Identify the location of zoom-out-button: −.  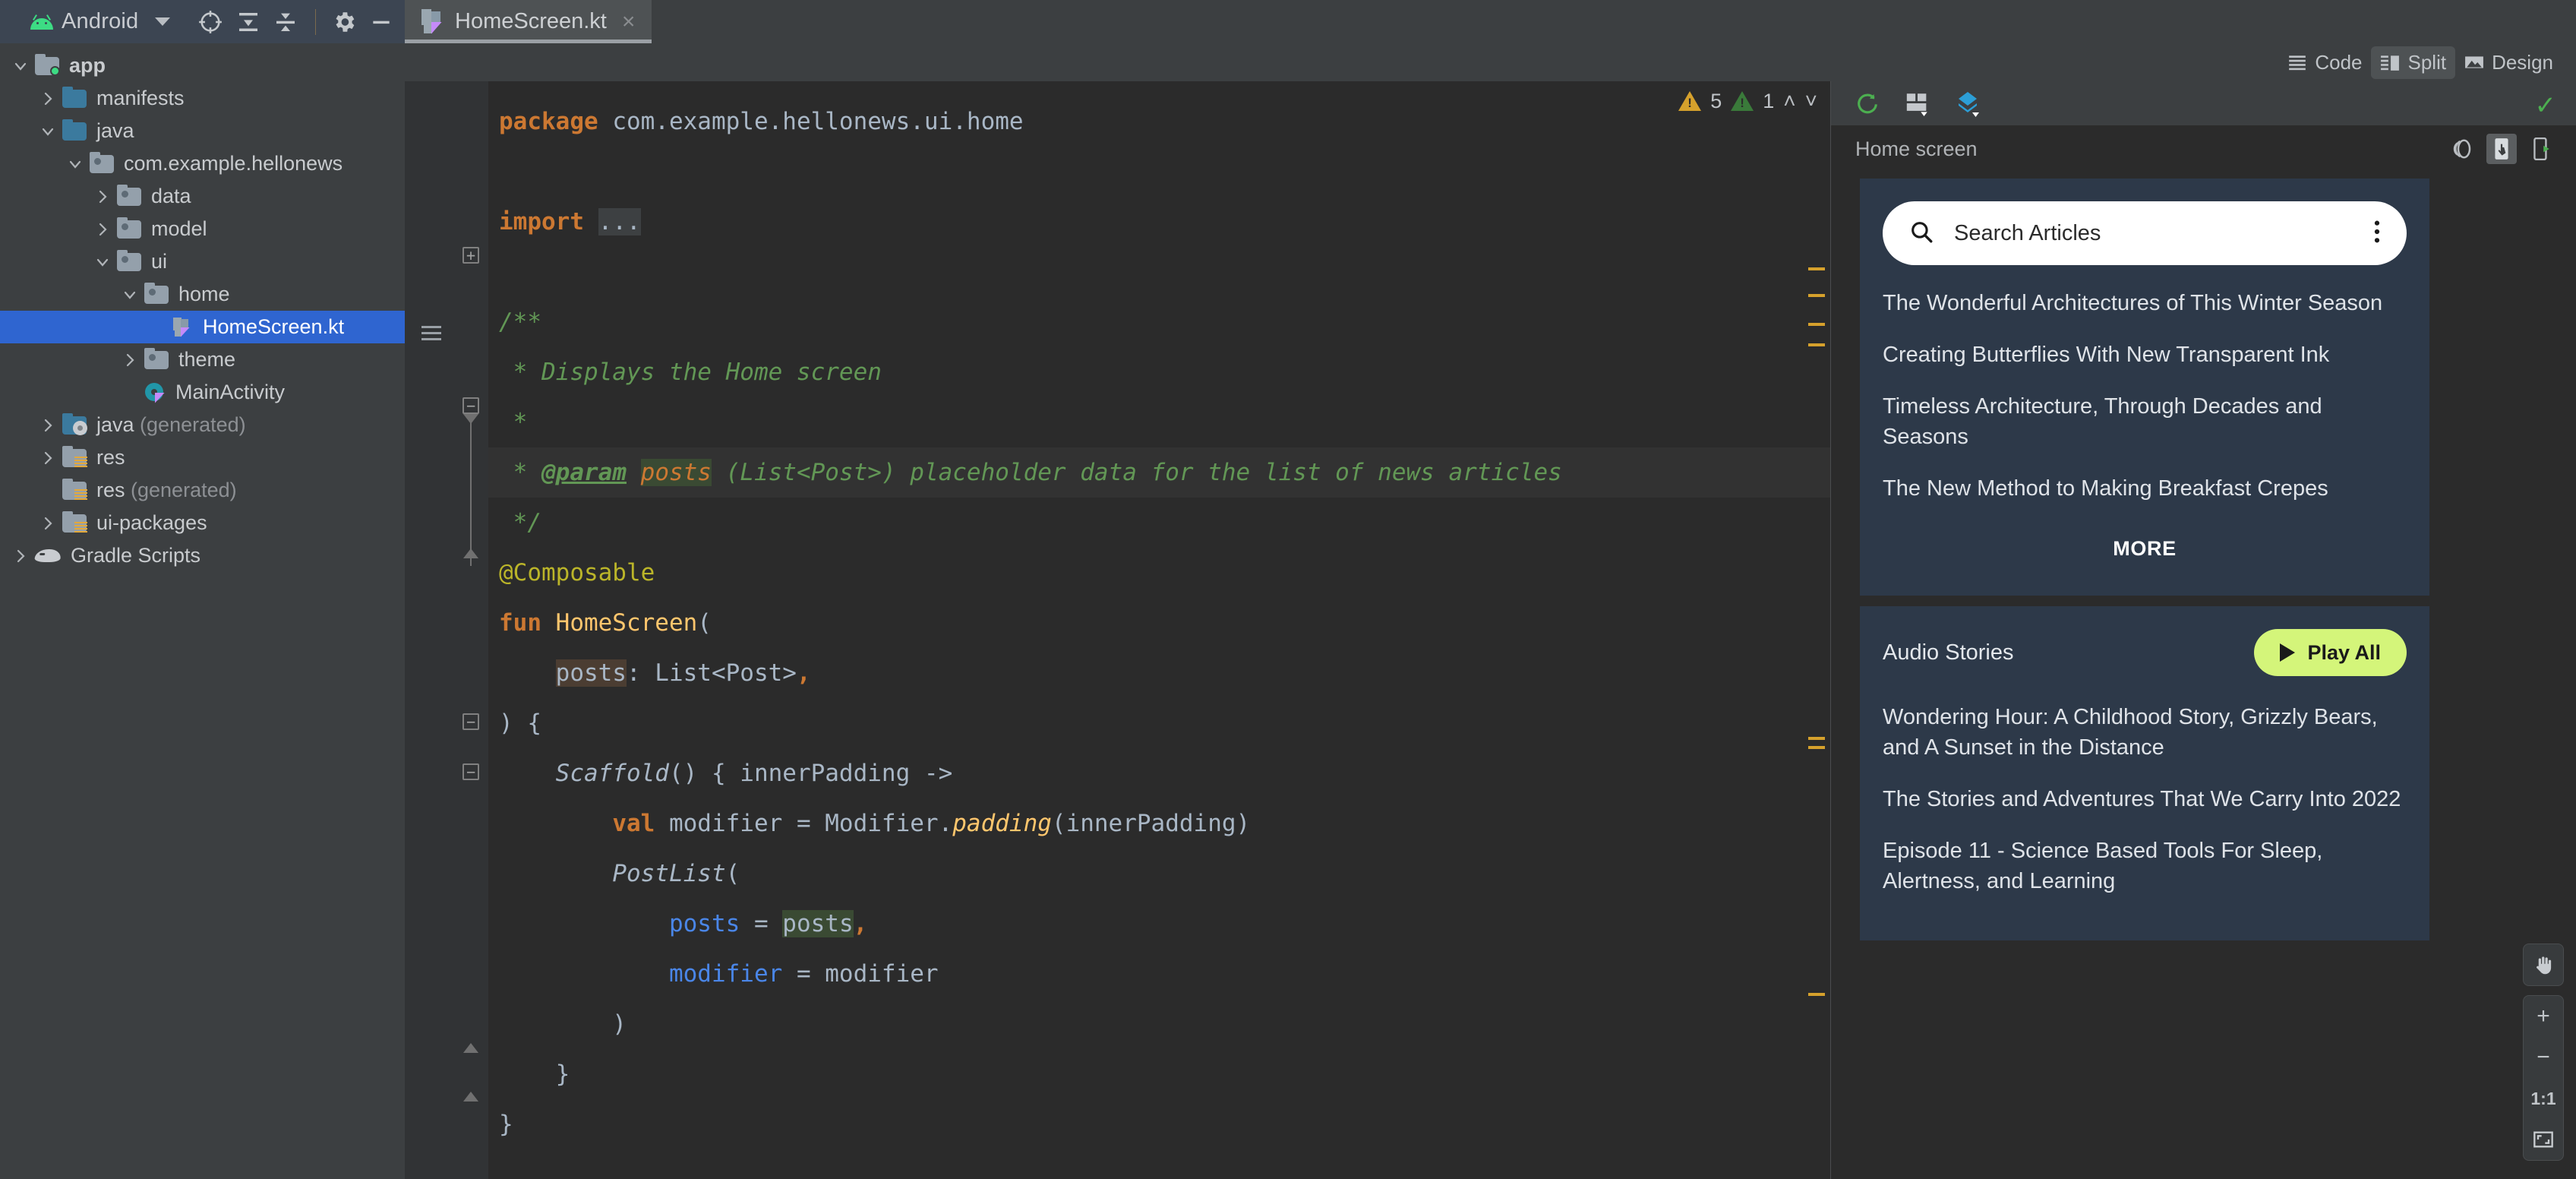
(2543, 1057).